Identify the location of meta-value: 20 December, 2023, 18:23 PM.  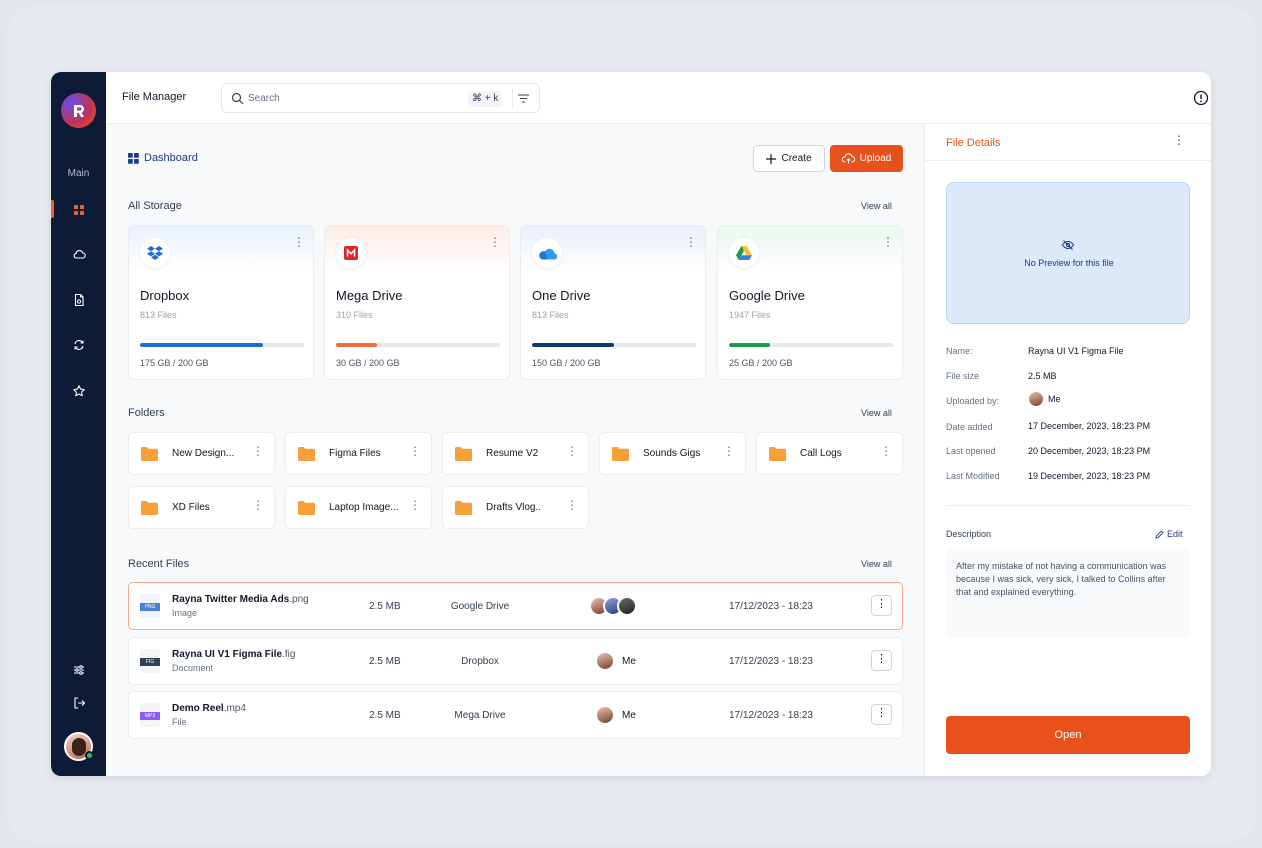
(1089, 451).